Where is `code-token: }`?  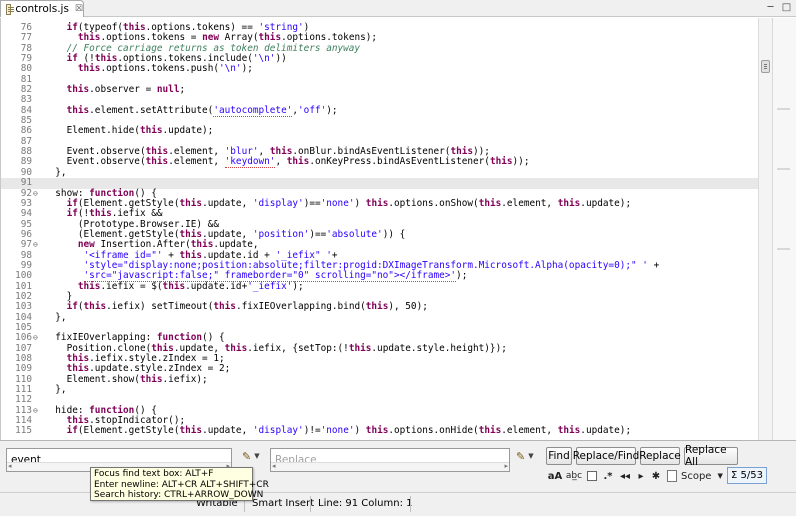 code-token: } is located at coordinates (58, 296).